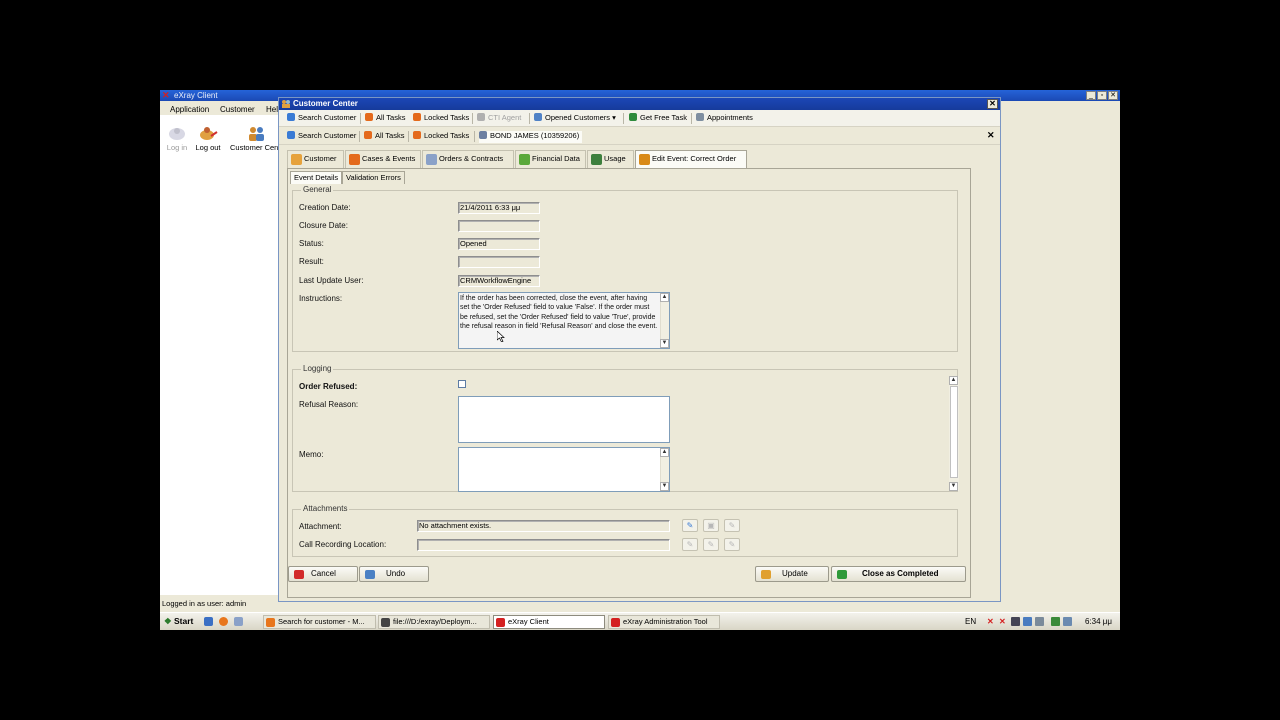 Image resolution: width=1280 pixels, height=720 pixels. What do you see at coordinates (531, 137) in the screenshot?
I see `tab-customer-bond-james: BOND JAMES (10359206)` at bounding box center [531, 137].